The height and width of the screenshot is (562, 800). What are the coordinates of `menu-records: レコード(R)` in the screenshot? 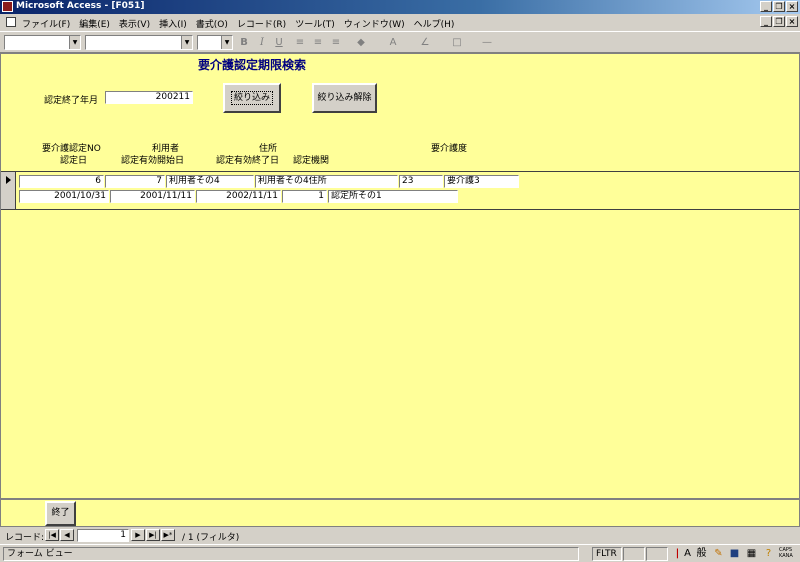 It's located at (261, 23).